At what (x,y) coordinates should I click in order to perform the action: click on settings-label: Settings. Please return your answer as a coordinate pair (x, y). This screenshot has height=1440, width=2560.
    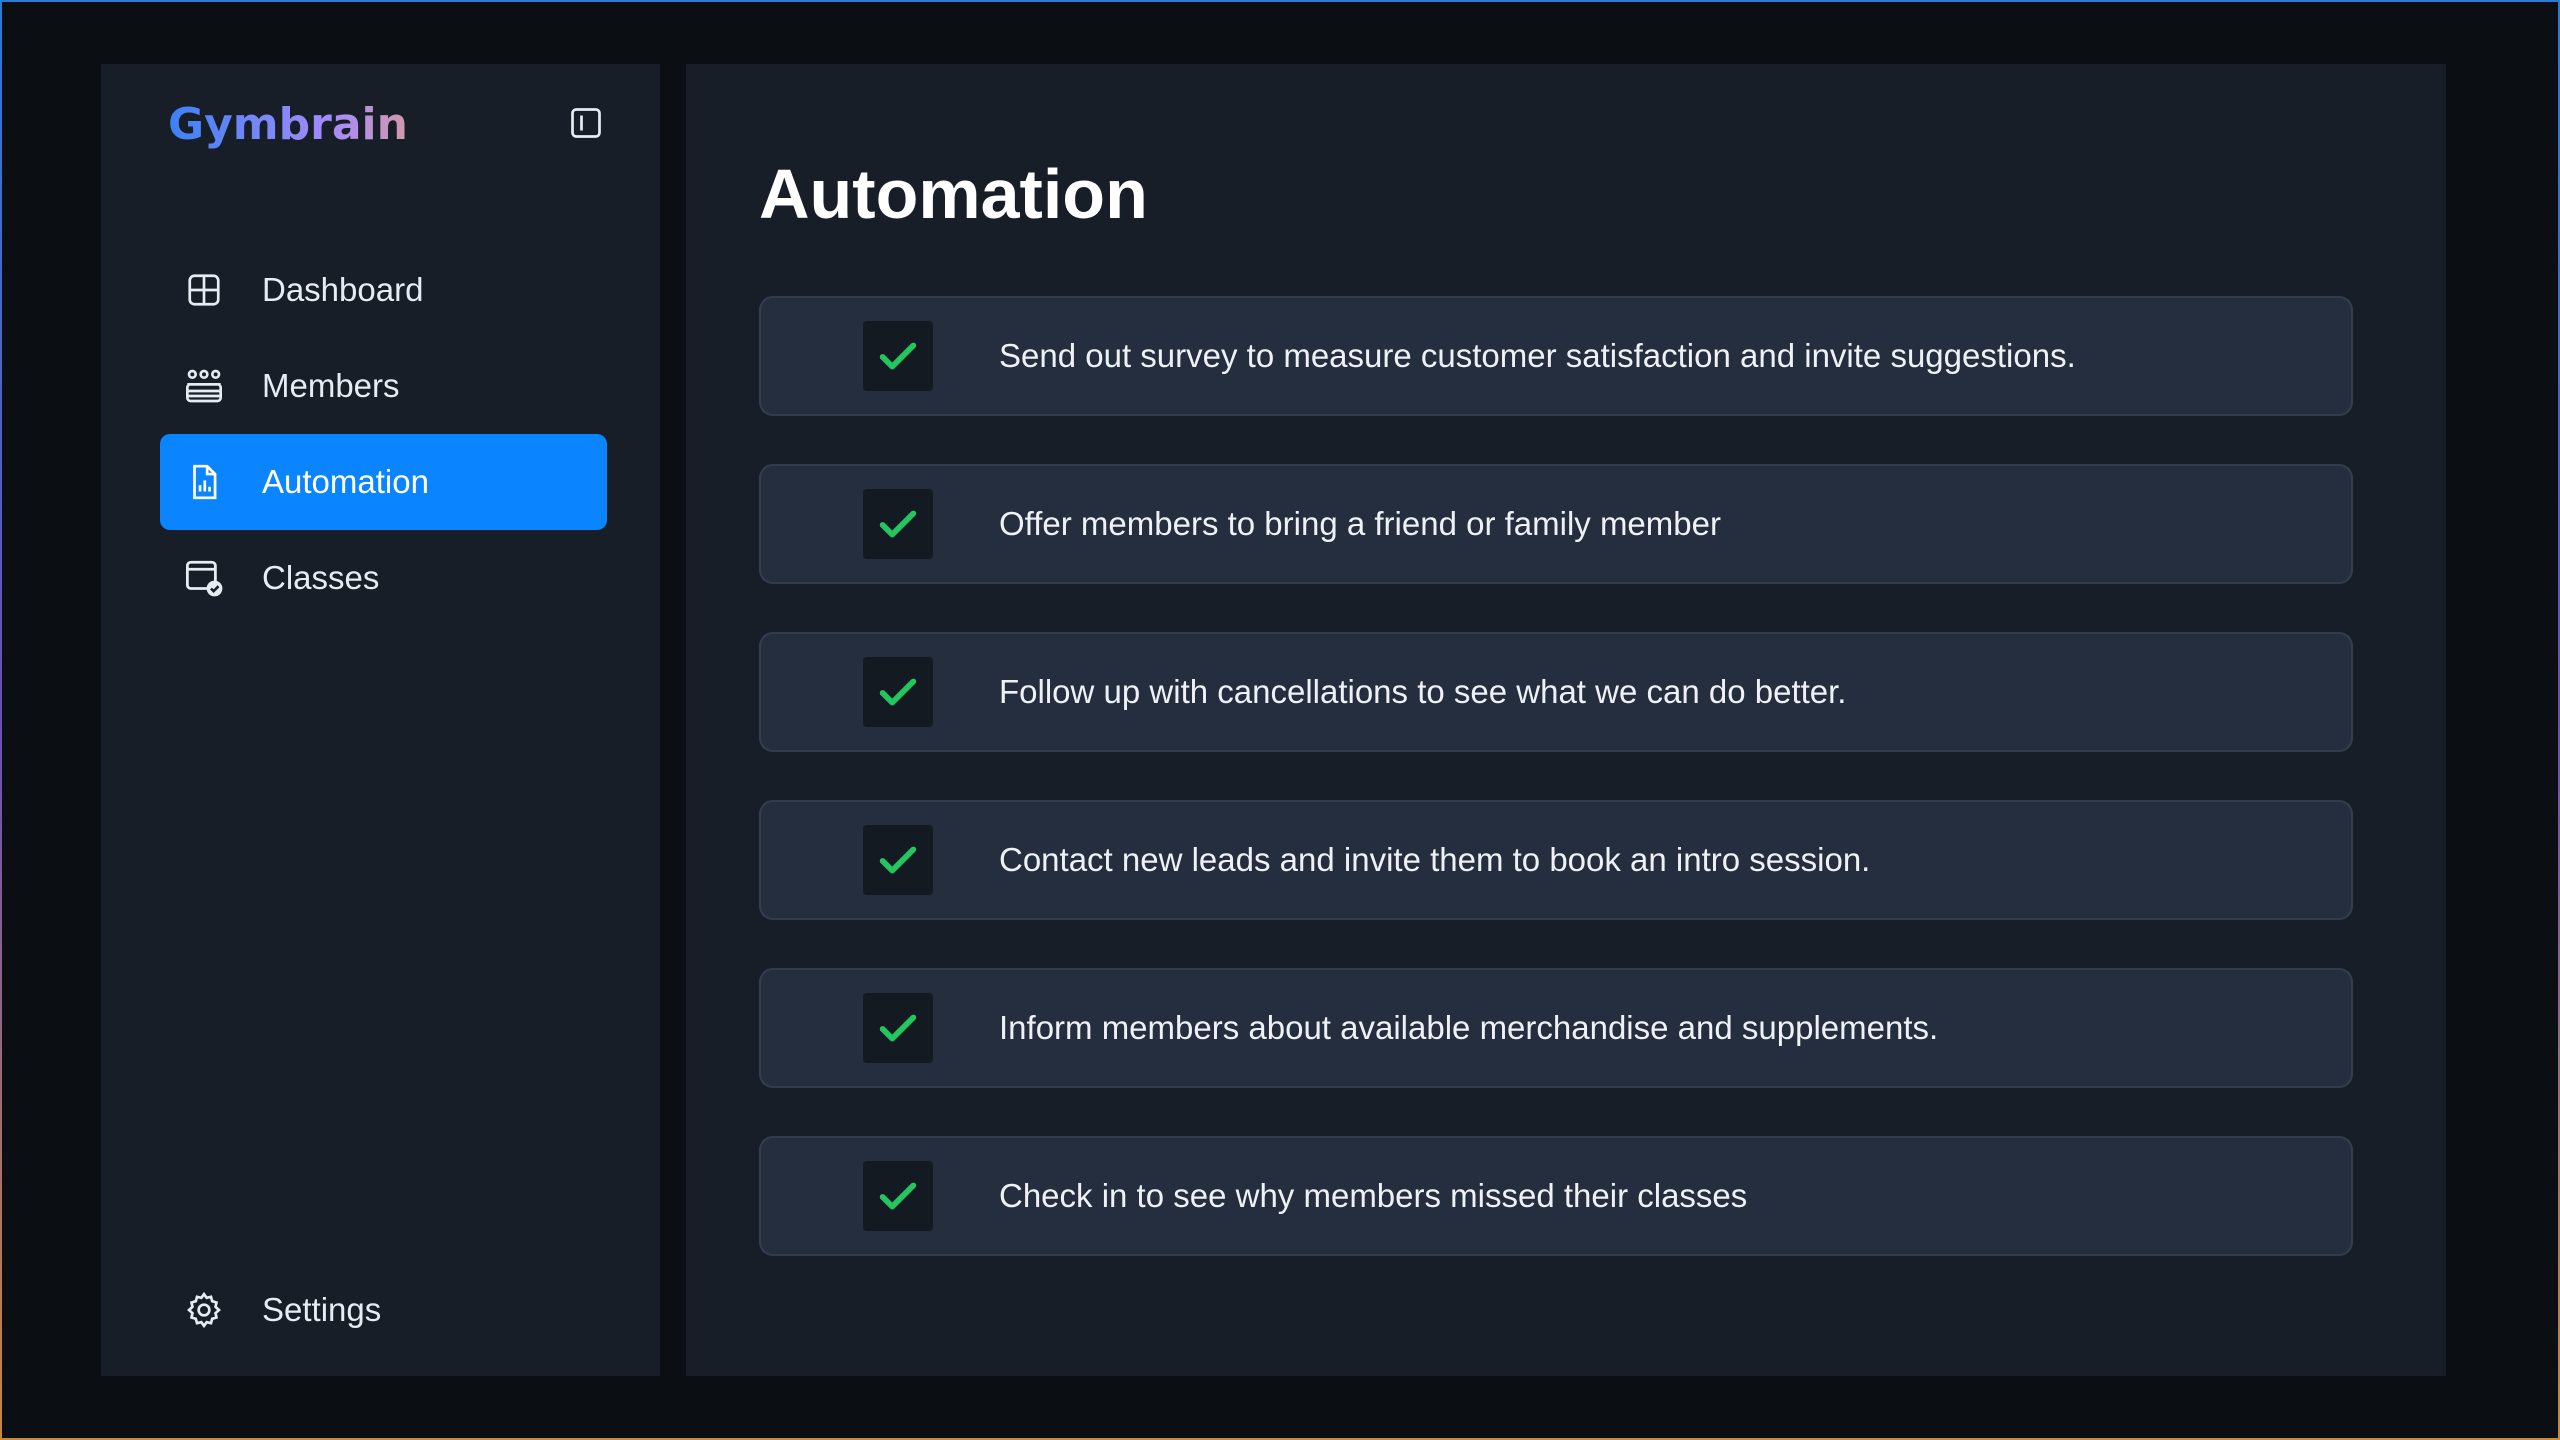
    Looking at the image, I should click on (322, 1309).